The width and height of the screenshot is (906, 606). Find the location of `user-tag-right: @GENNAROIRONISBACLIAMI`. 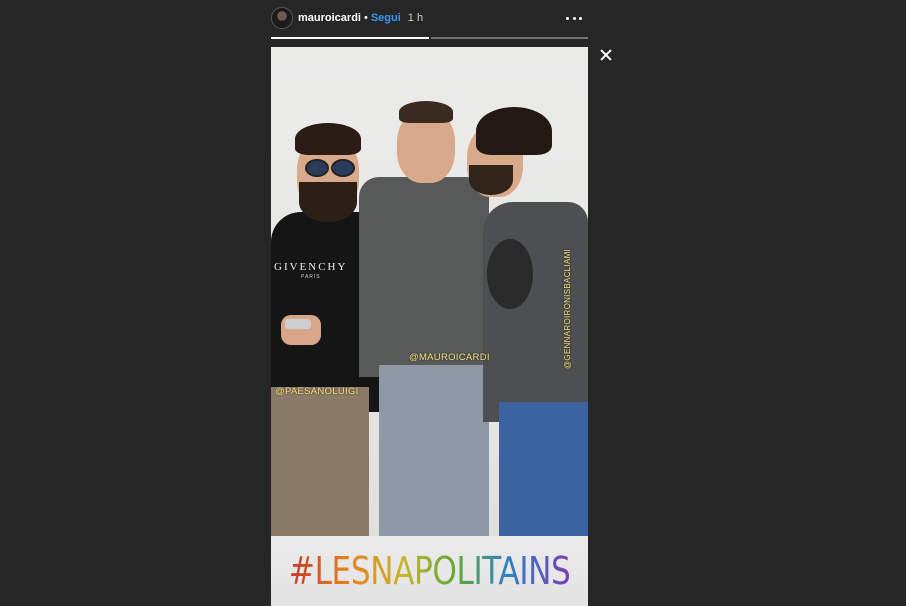

user-tag-right: @GENNAROIRONISBACLIAMI is located at coordinates (567, 309).